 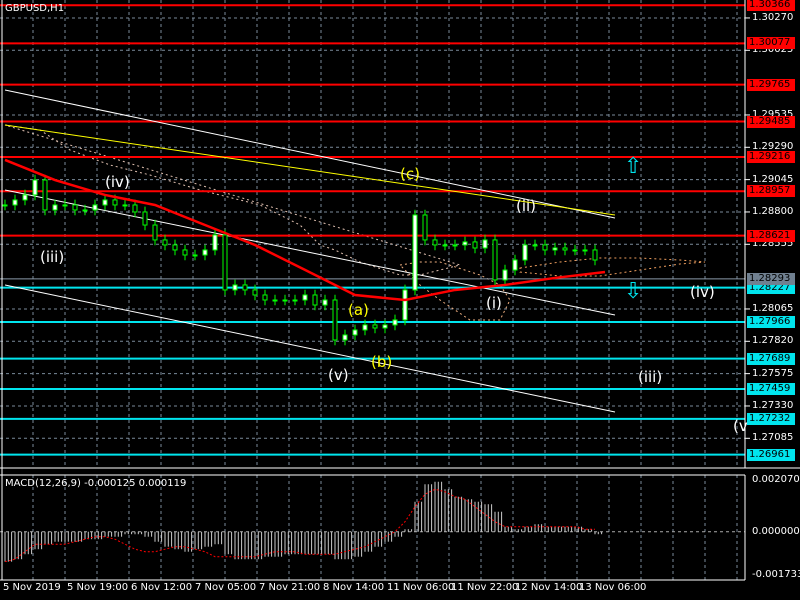 I want to click on time-axis-label: 7 Nov 21:00, so click(x=290, y=587).